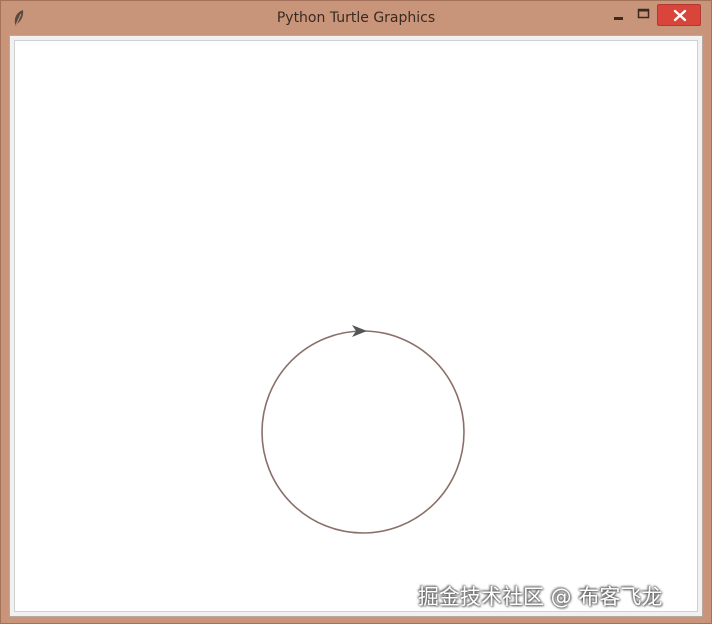 The width and height of the screenshot is (712, 629). What do you see at coordinates (619, 15) in the screenshot?
I see `minimize-button` at bounding box center [619, 15].